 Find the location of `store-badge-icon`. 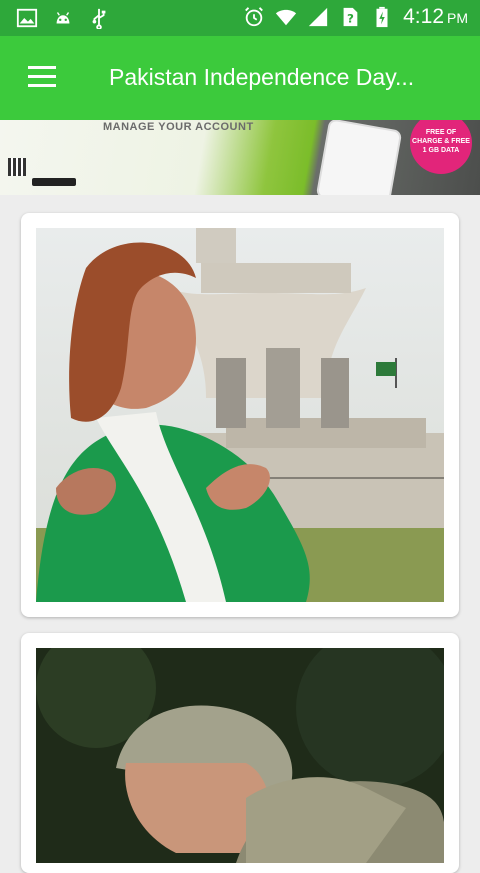

store-badge-icon is located at coordinates (54, 182).